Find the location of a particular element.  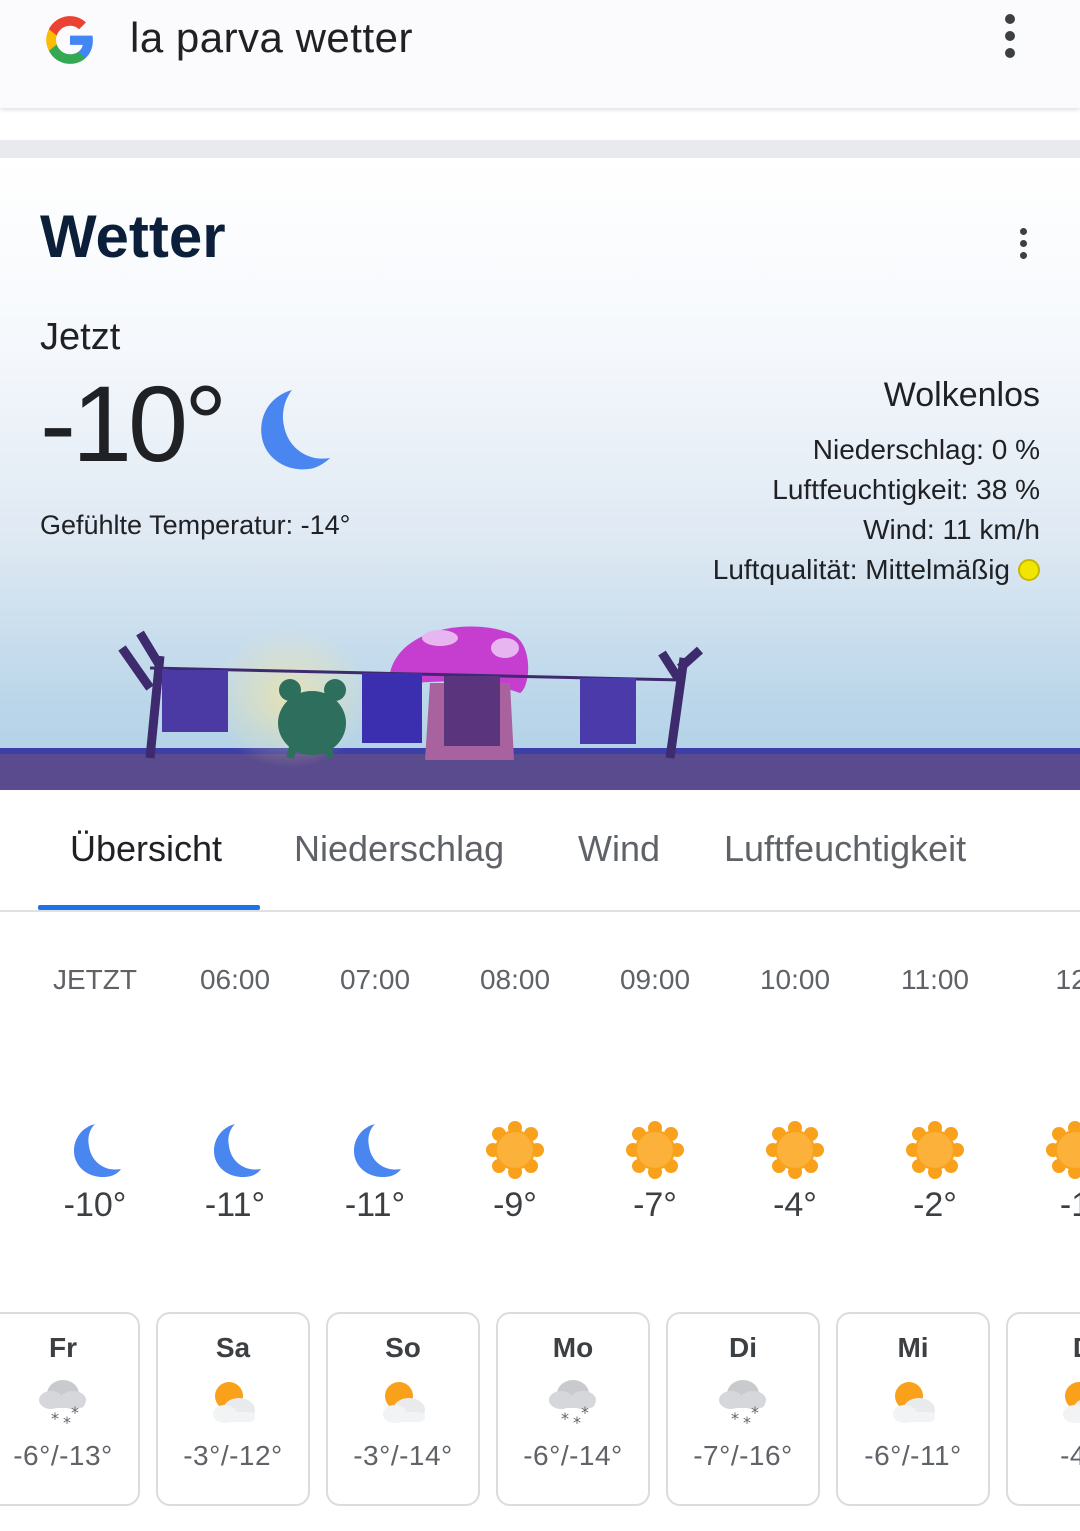

daily-item: Mo * * * -6°/-14° is located at coordinates (573, 1409).